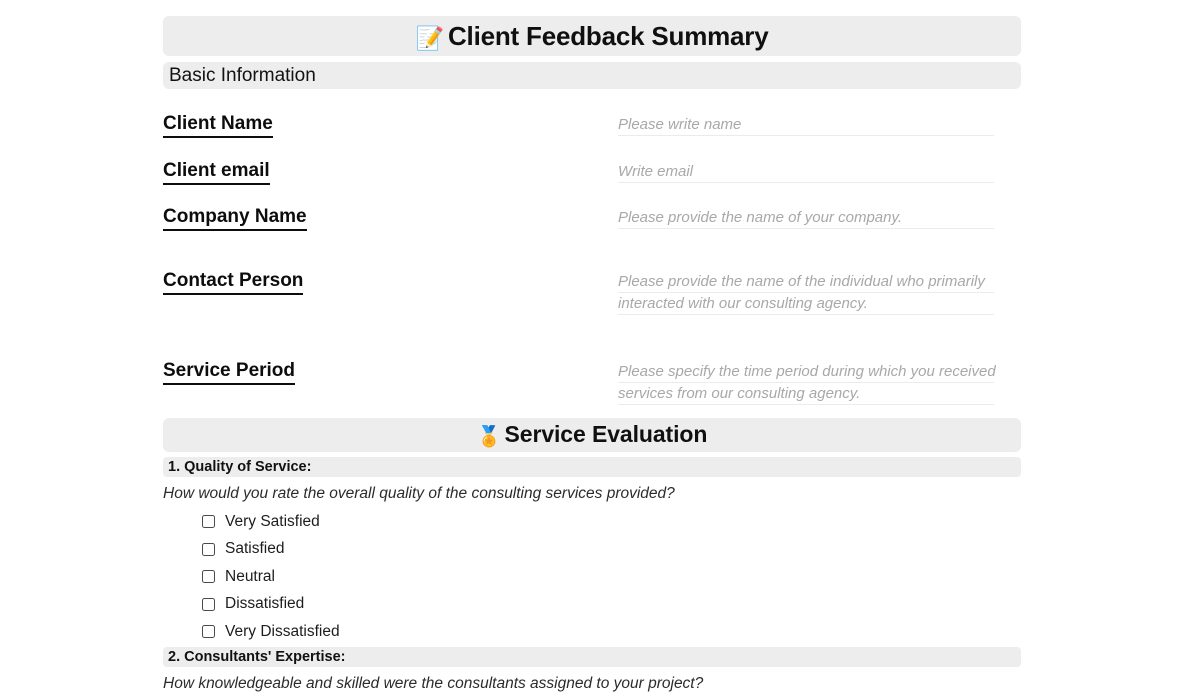 The height and width of the screenshot is (700, 1200). I want to click on question-header-consultants-expertise: 2. Consultants' Expertise:, so click(592, 657).